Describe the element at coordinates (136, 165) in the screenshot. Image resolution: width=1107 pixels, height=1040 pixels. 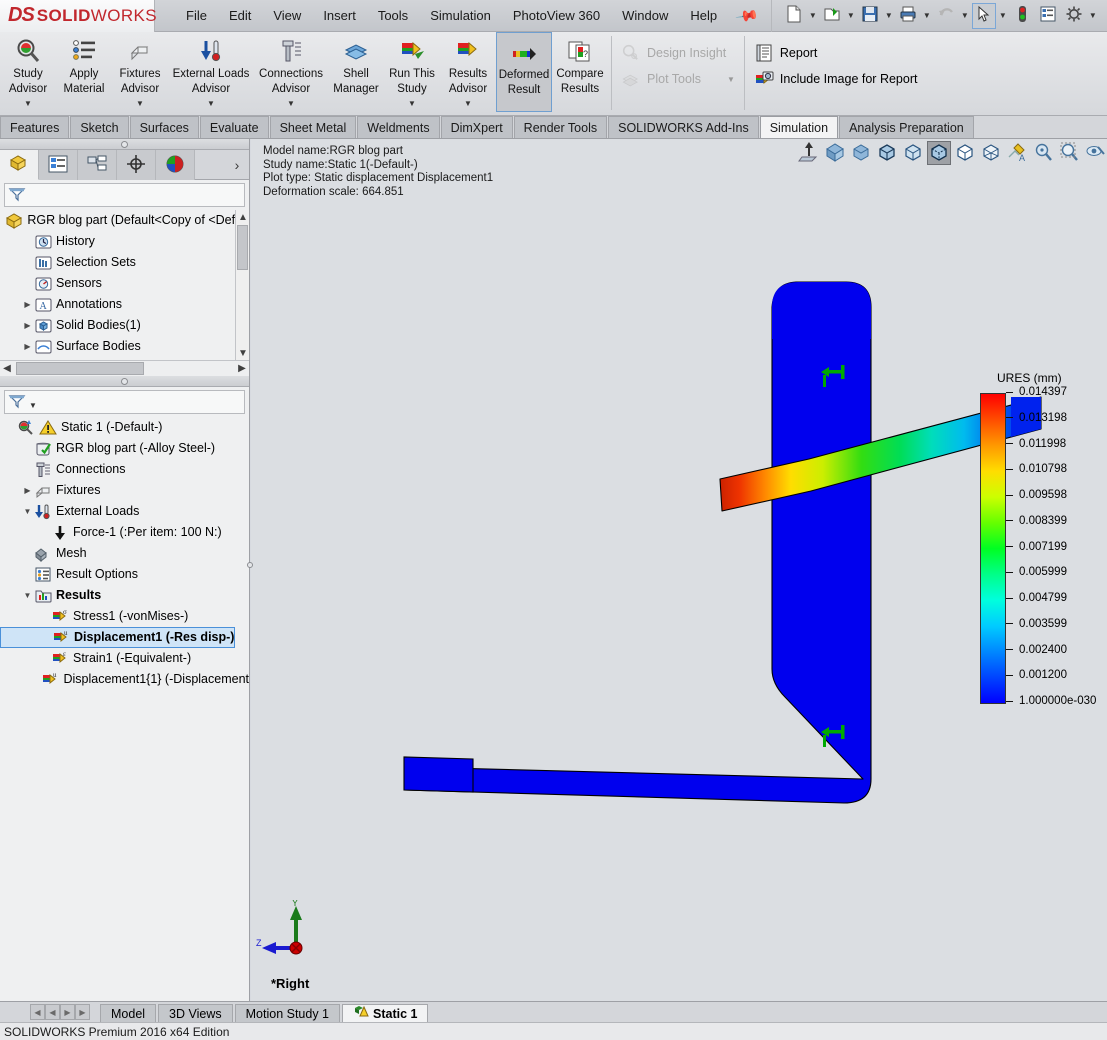
I see `dimxpert-manager-tab` at that location.